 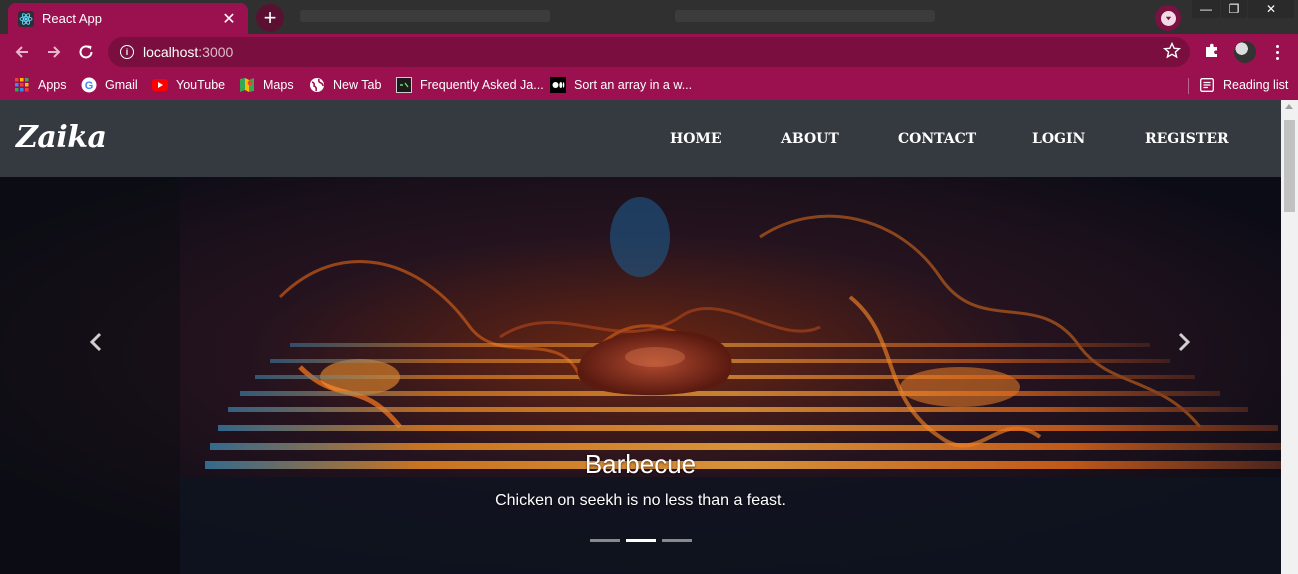 What do you see at coordinates (1289, 337) in the screenshot?
I see `page-scrollbar` at bounding box center [1289, 337].